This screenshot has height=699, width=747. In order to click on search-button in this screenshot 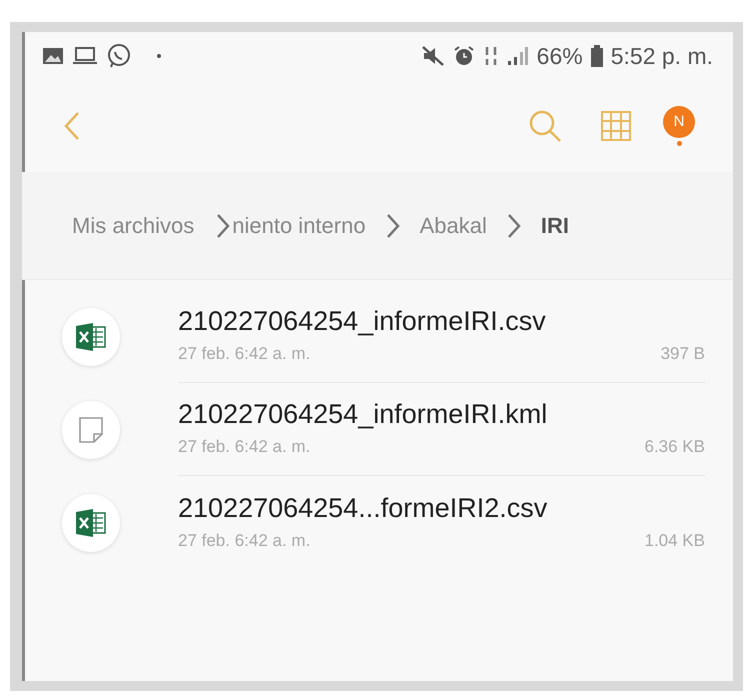, I will do `click(545, 126)`.